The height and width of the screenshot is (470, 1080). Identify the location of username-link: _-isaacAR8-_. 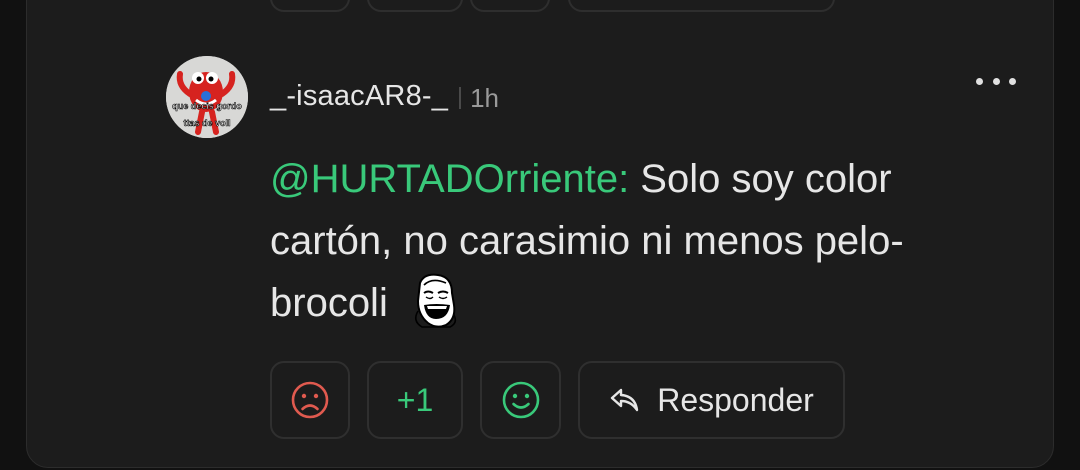
(359, 96).